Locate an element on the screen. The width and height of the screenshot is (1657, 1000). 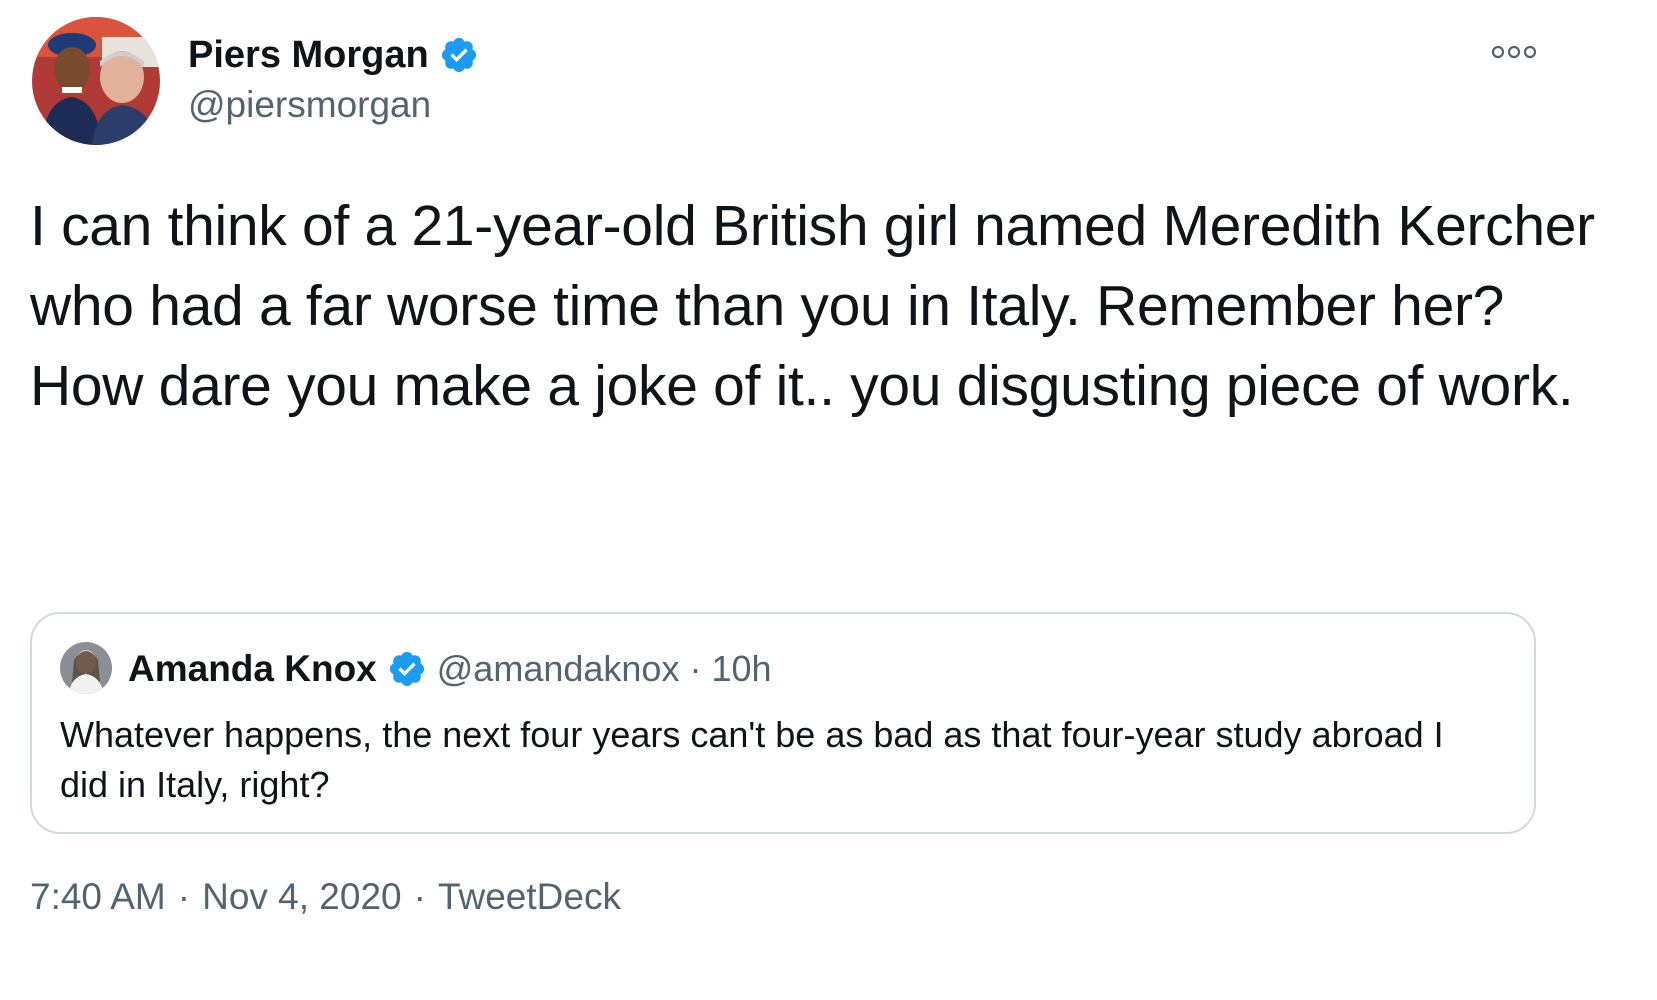
quoted-author-handle: @amandaknox is located at coordinates (558, 669).